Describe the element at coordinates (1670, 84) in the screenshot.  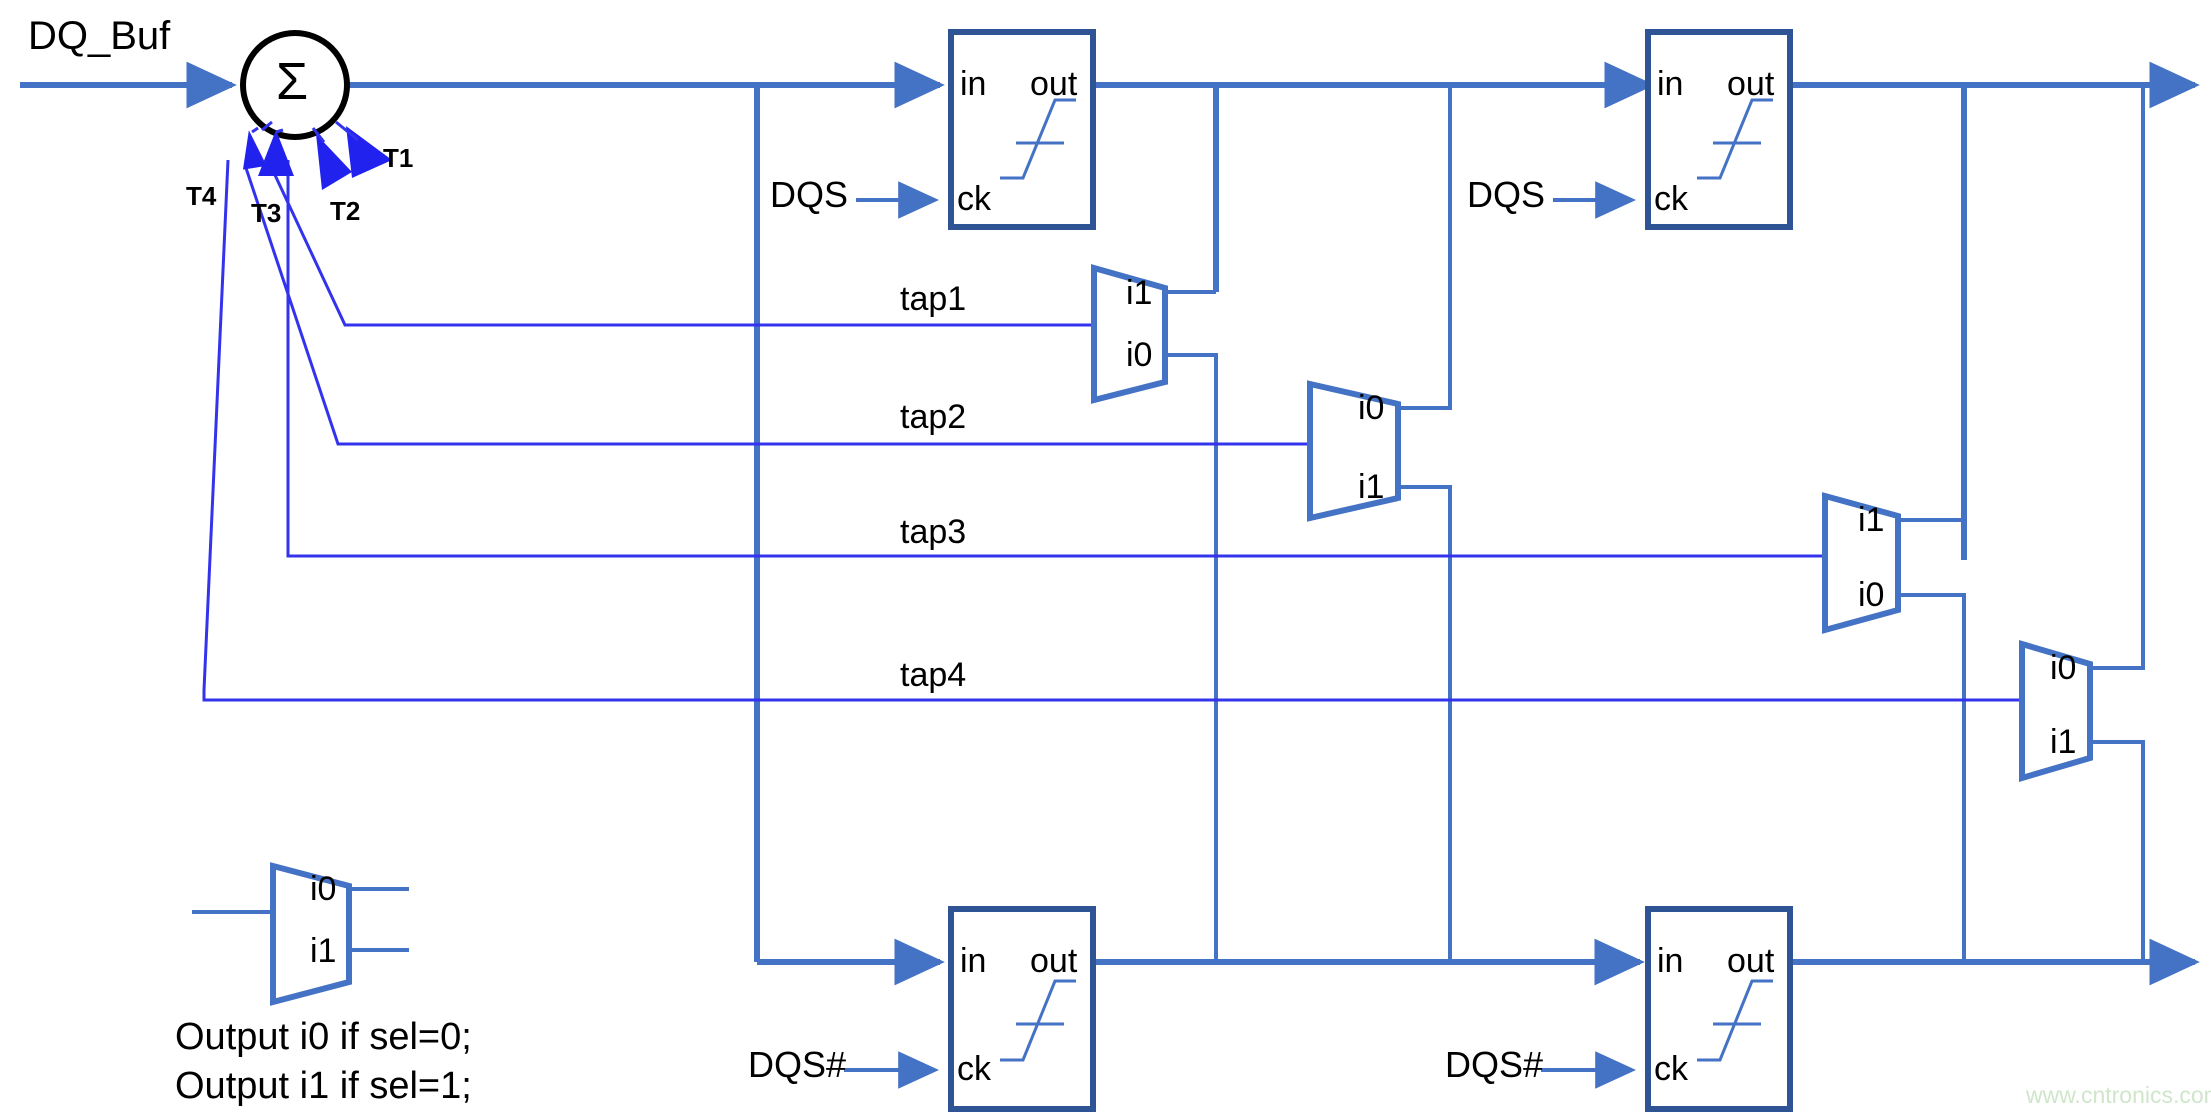
I see `ff-top-2-in-label: in` at that location.